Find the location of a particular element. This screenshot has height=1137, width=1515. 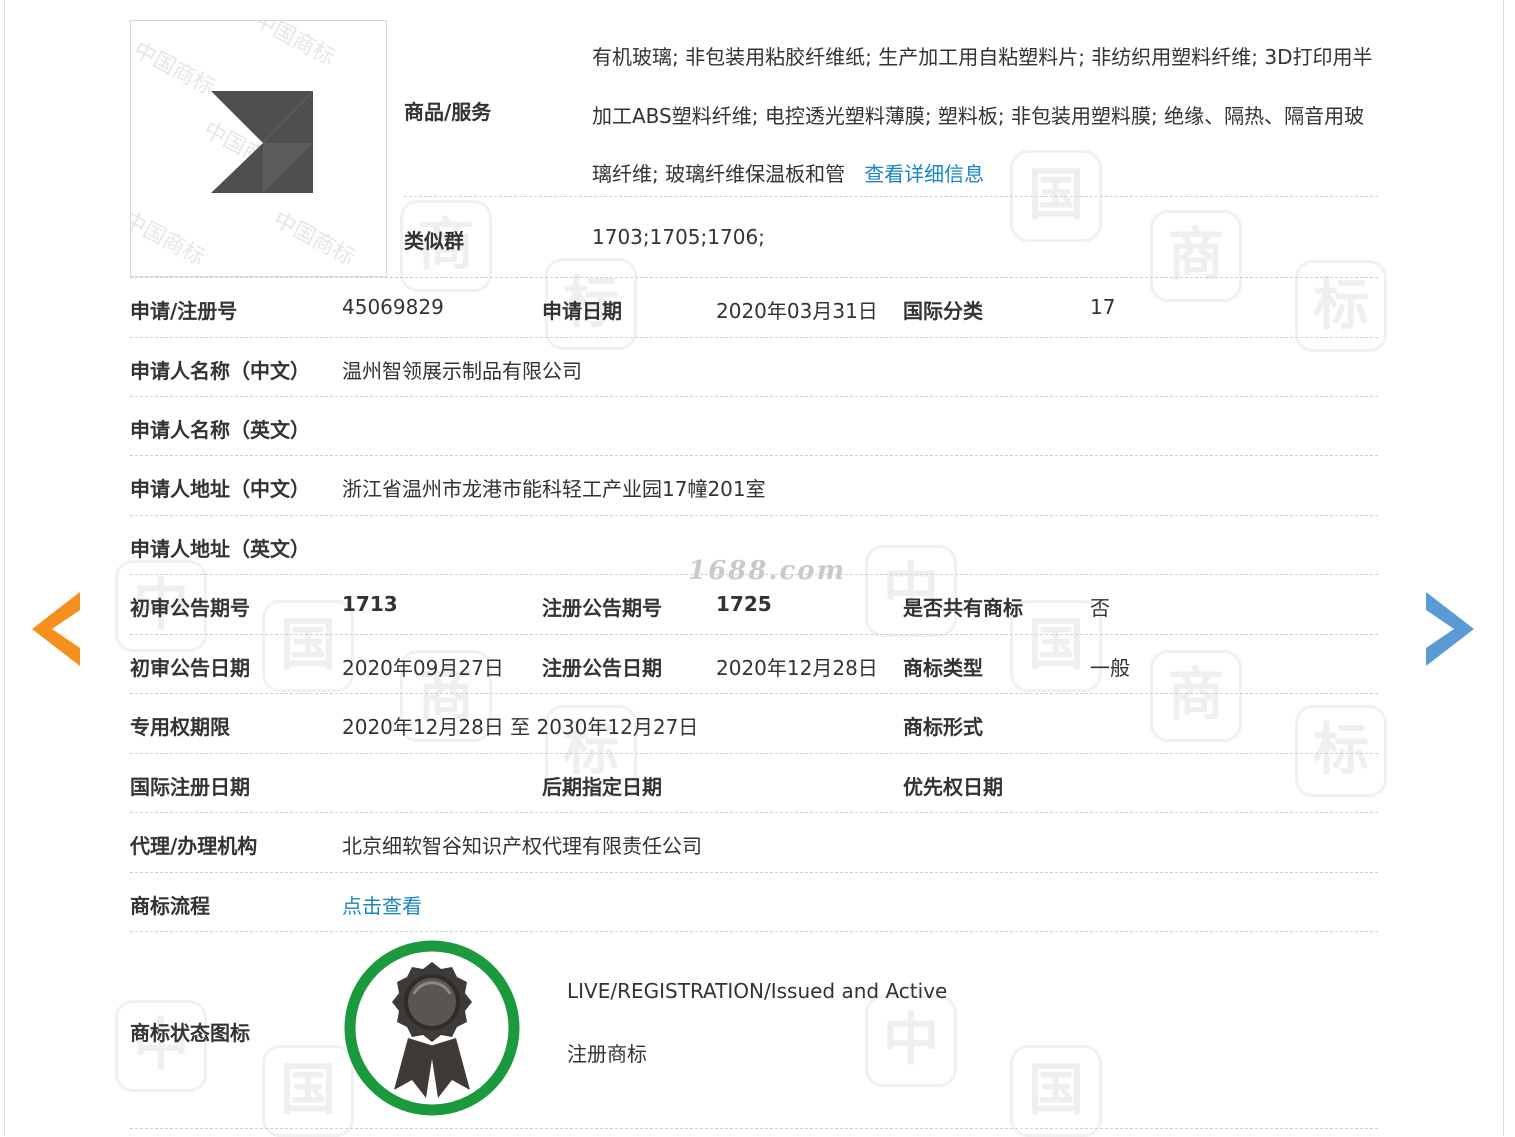

intl-class-label: 国际分类 is located at coordinates (943, 311).